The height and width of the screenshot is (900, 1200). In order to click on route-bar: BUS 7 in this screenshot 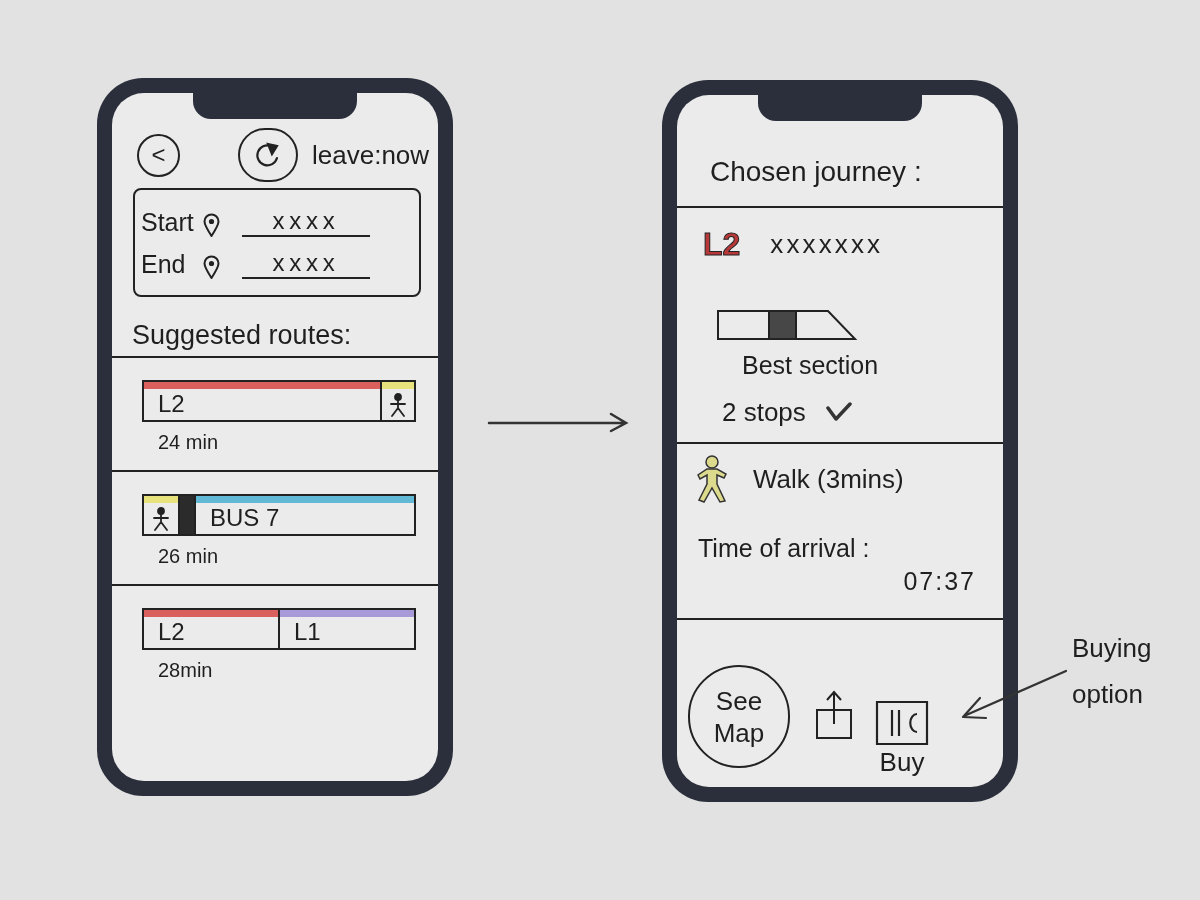, I will do `click(279, 515)`.